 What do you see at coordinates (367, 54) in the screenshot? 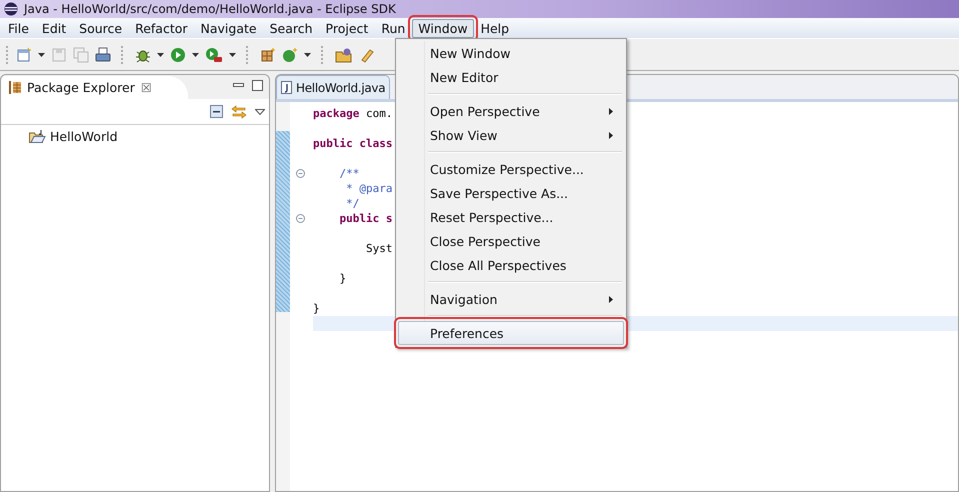
I see `pencil-icon` at bounding box center [367, 54].